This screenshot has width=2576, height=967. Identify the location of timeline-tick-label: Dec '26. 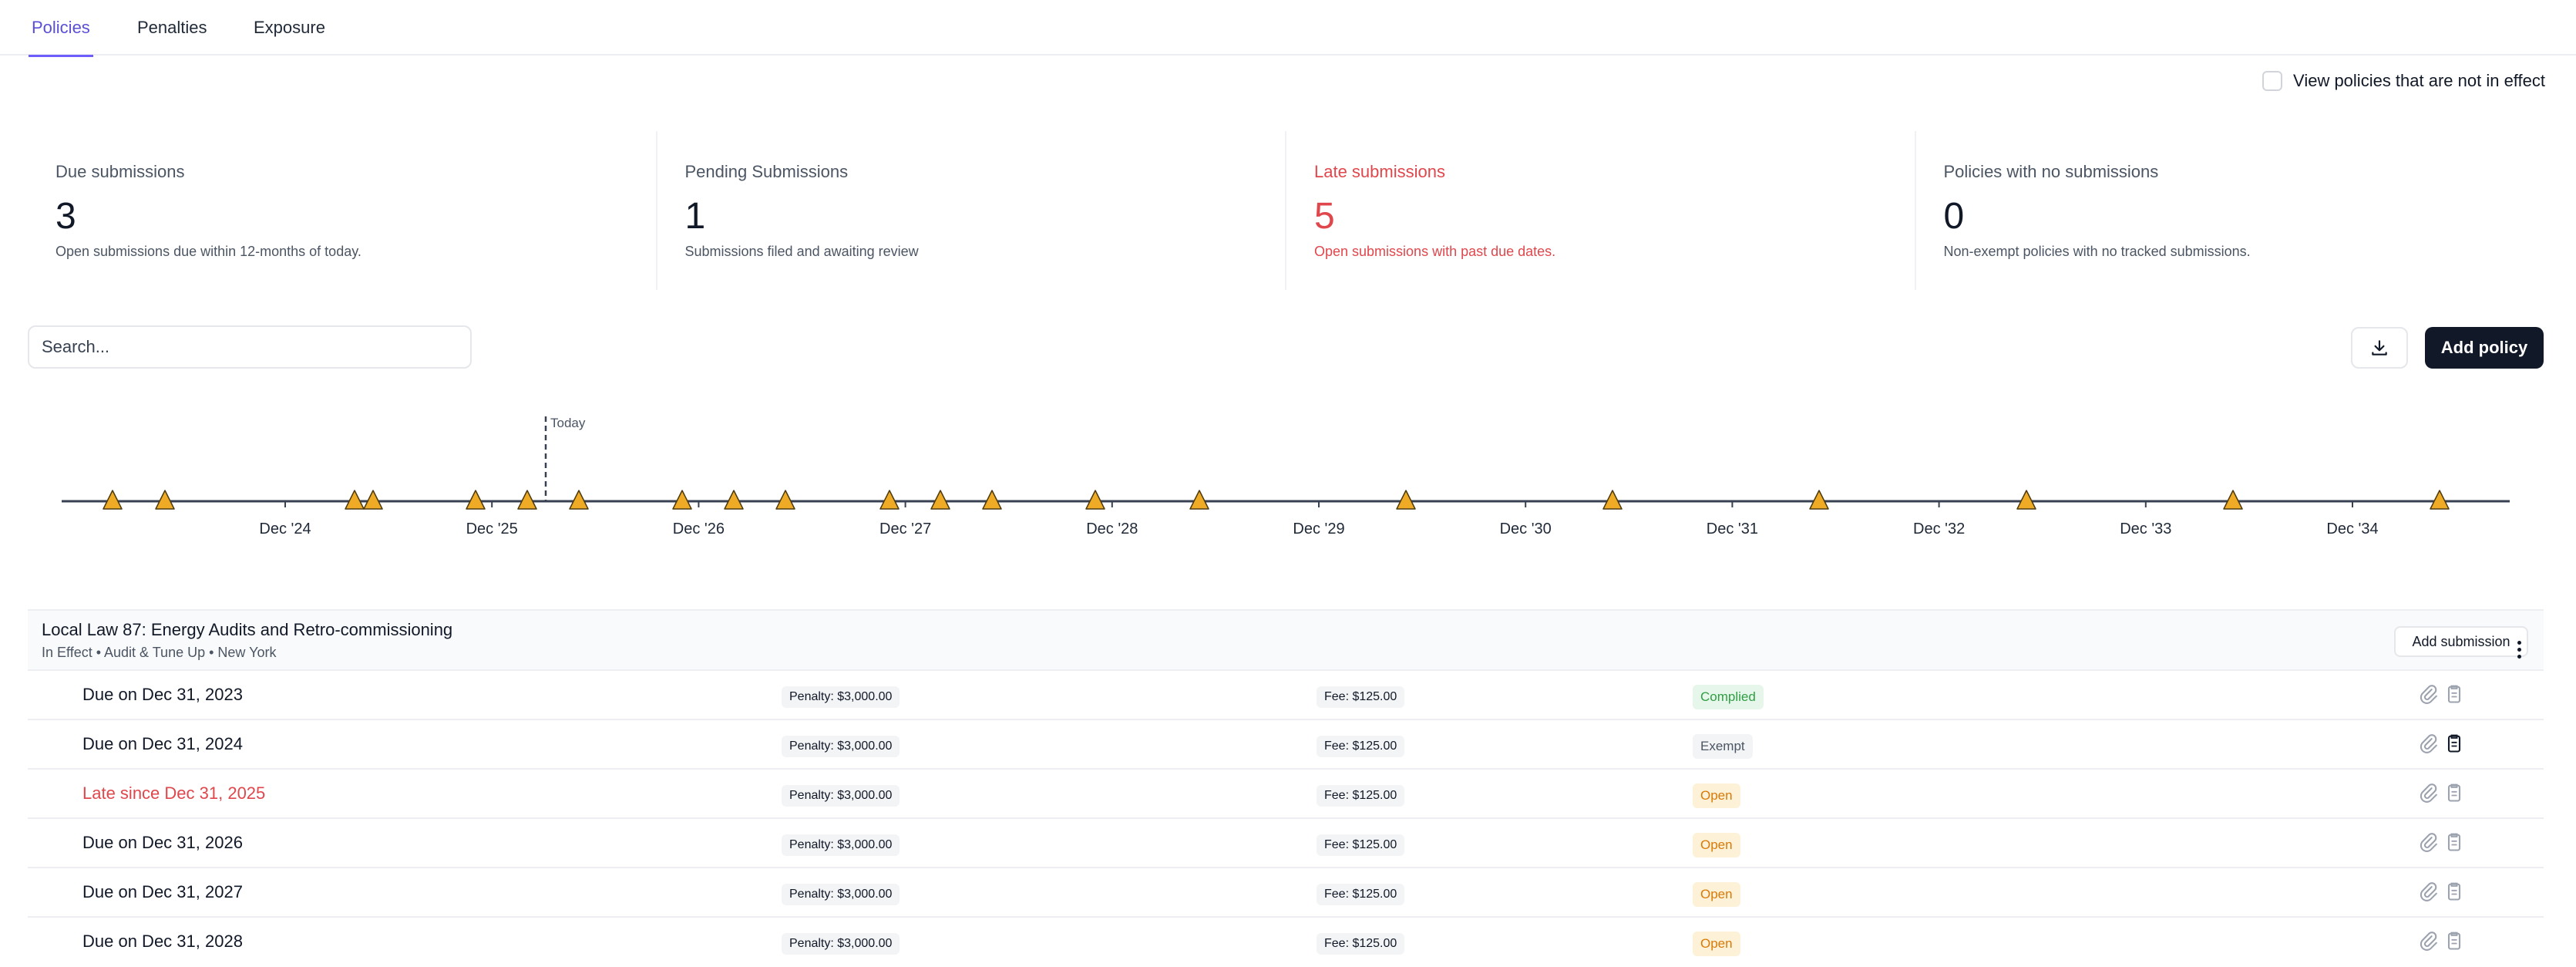
(699, 529).